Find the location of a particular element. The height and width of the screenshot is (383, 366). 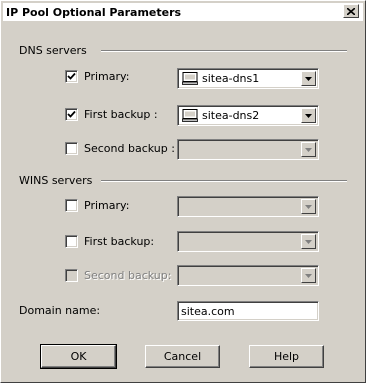

dns-primary-checkbox is located at coordinates (71, 76).